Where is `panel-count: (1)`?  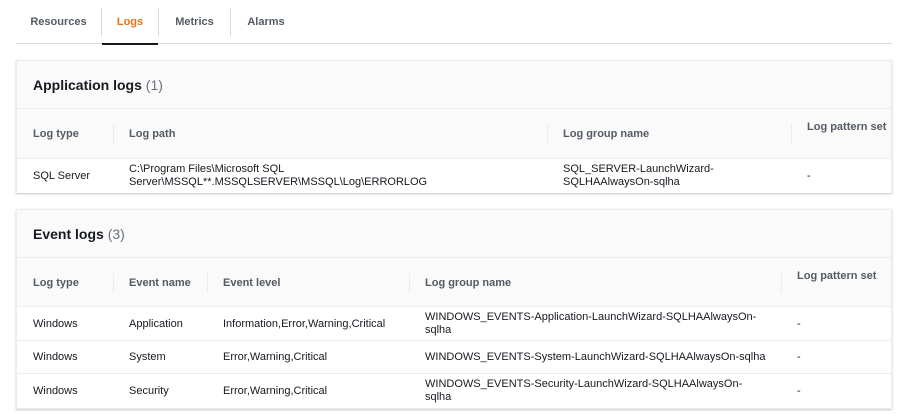 panel-count: (1) is located at coordinates (154, 85).